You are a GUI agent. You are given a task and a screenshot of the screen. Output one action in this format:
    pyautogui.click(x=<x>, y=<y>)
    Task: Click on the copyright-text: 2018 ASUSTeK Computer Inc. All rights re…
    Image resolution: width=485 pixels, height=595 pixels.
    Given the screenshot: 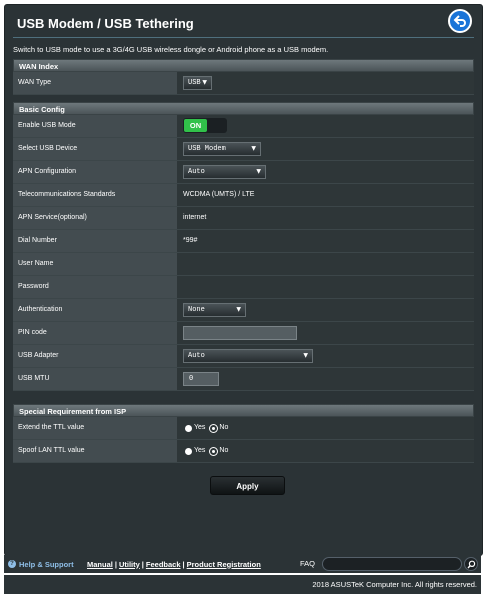 What is the action you would take?
    pyautogui.click(x=394, y=584)
    